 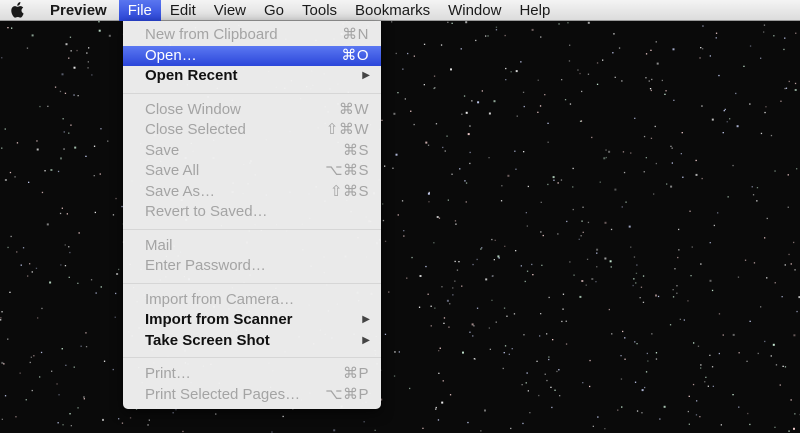 What do you see at coordinates (195, 129) in the screenshot?
I see `menu-item-label: Close Selected` at bounding box center [195, 129].